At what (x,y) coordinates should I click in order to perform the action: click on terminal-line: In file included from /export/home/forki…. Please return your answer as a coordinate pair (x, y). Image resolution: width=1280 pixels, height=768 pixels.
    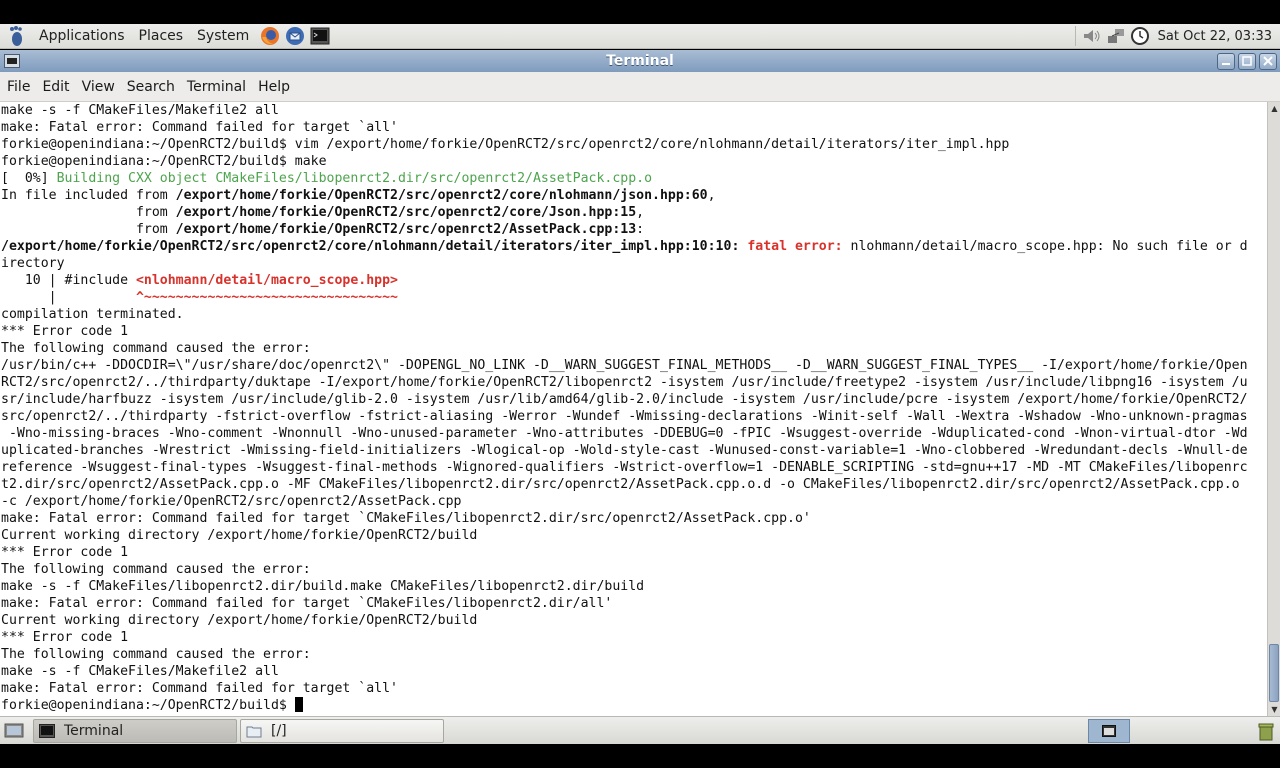
    Looking at the image, I should click on (624, 195).